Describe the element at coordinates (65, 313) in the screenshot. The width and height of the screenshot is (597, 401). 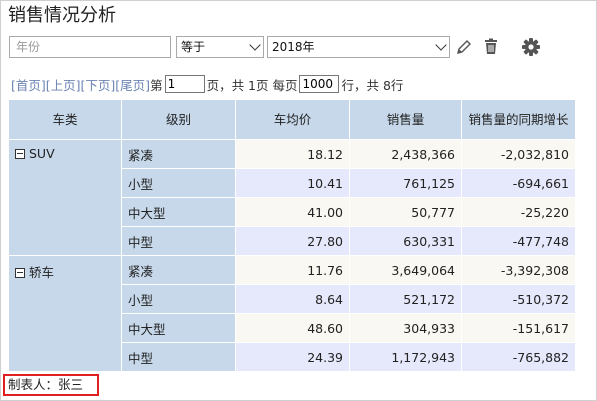
I see `category-cell: 轿车` at that location.